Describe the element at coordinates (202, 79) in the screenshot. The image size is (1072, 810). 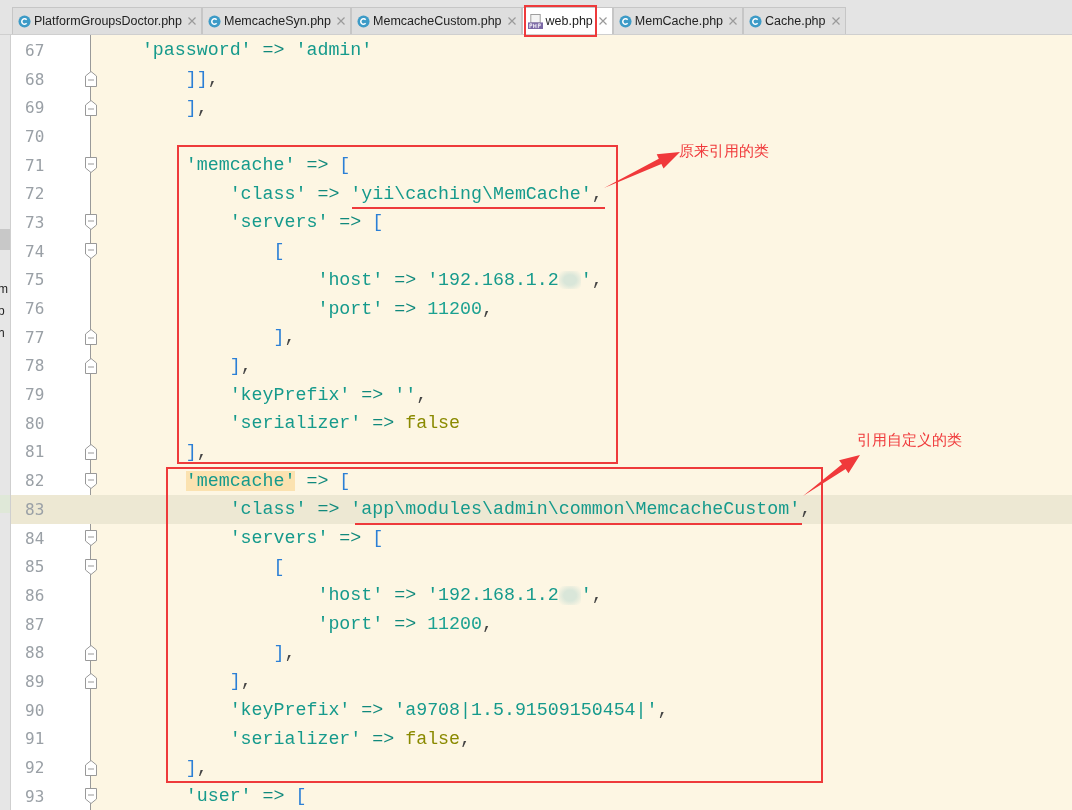
I see `code-line: ]],` at that location.